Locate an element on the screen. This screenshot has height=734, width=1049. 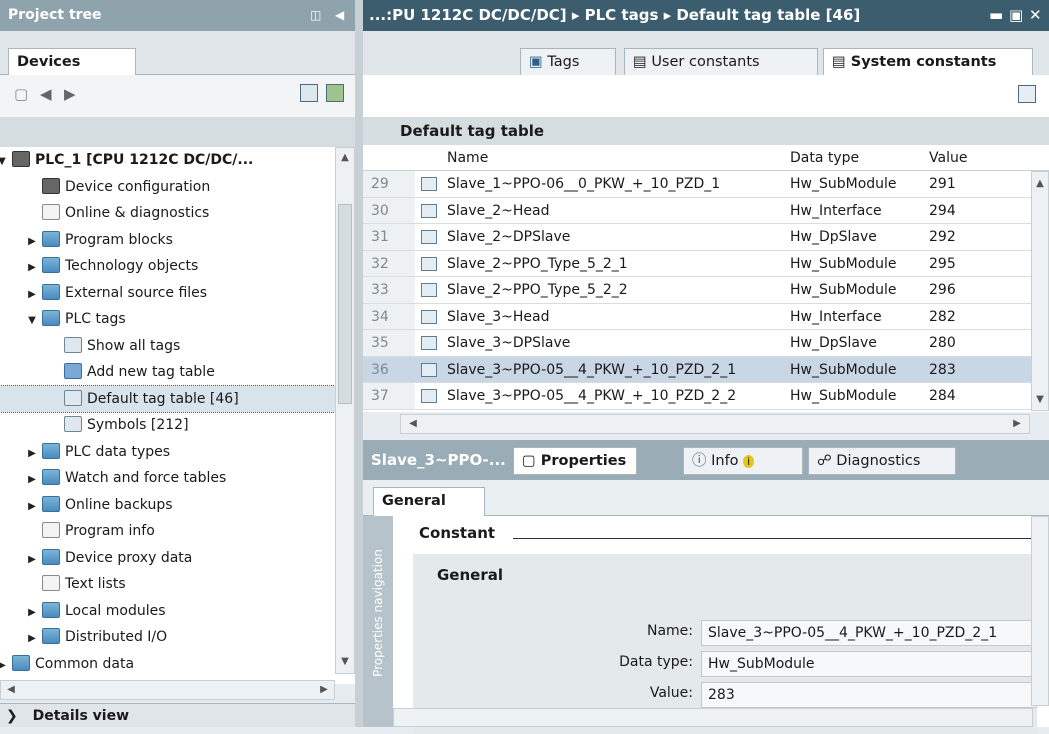
scroll-down-icon: ▼ is located at coordinates (345, 662).